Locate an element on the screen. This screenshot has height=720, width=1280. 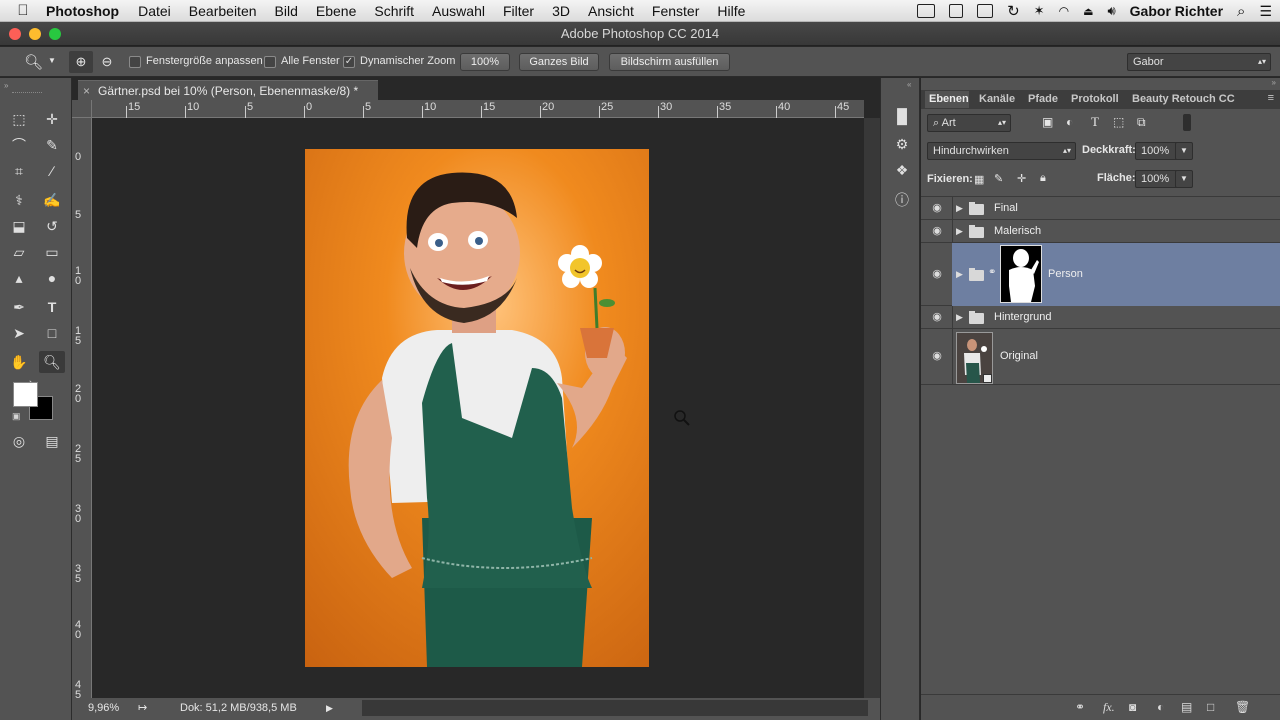
tab-pfade: Pfade is located at coordinates (1043, 99).